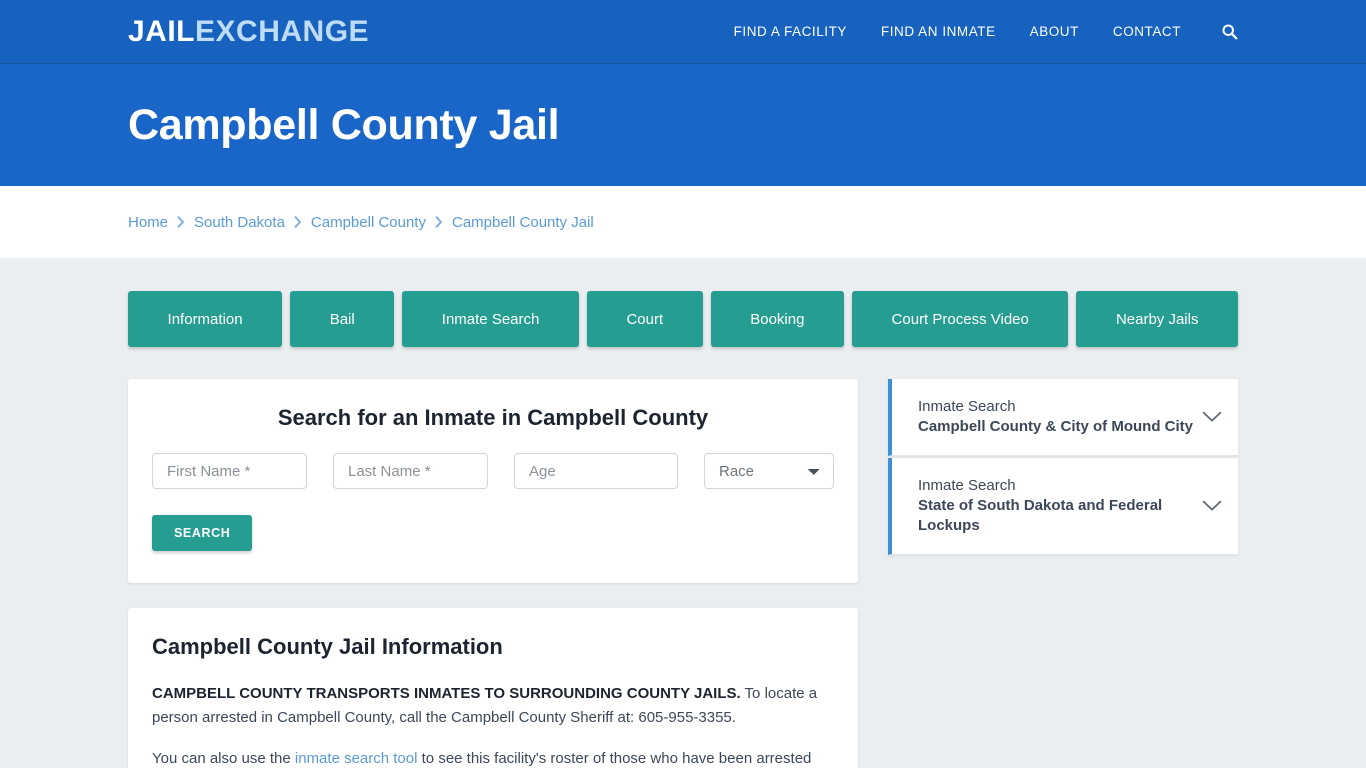 The height and width of the screenshot is (768, 1366). What do you see at coordinates (967, 406) in the screenshot?
I see `accordion-title-county: Inmate Search` at bounding box center [967, 406].